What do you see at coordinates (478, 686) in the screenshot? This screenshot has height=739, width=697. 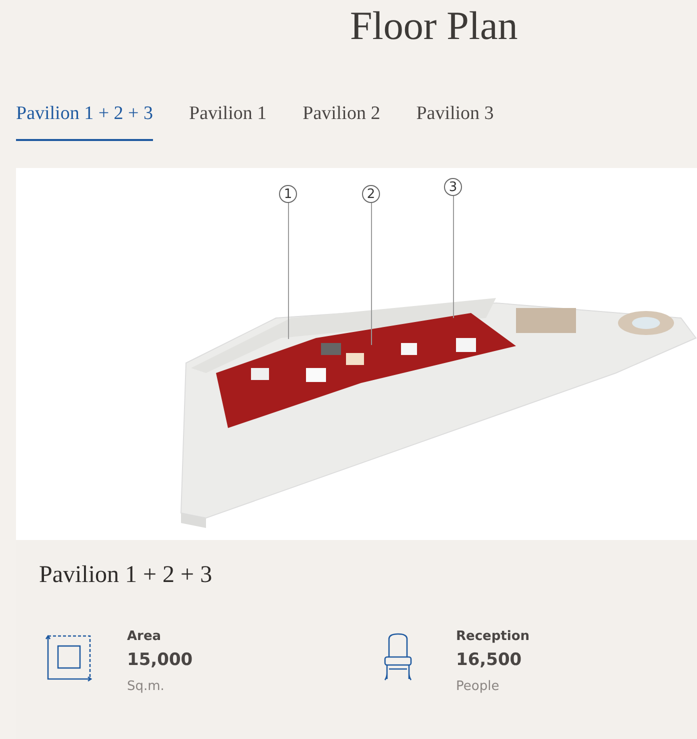 I see `stat-unit: People` at bounding box center [478, 686].